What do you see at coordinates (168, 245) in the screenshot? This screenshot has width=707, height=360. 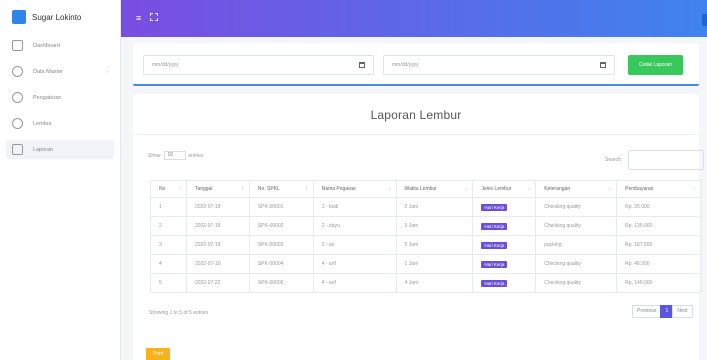 I see `cell-no: 3` at bounding box center [168, 245].